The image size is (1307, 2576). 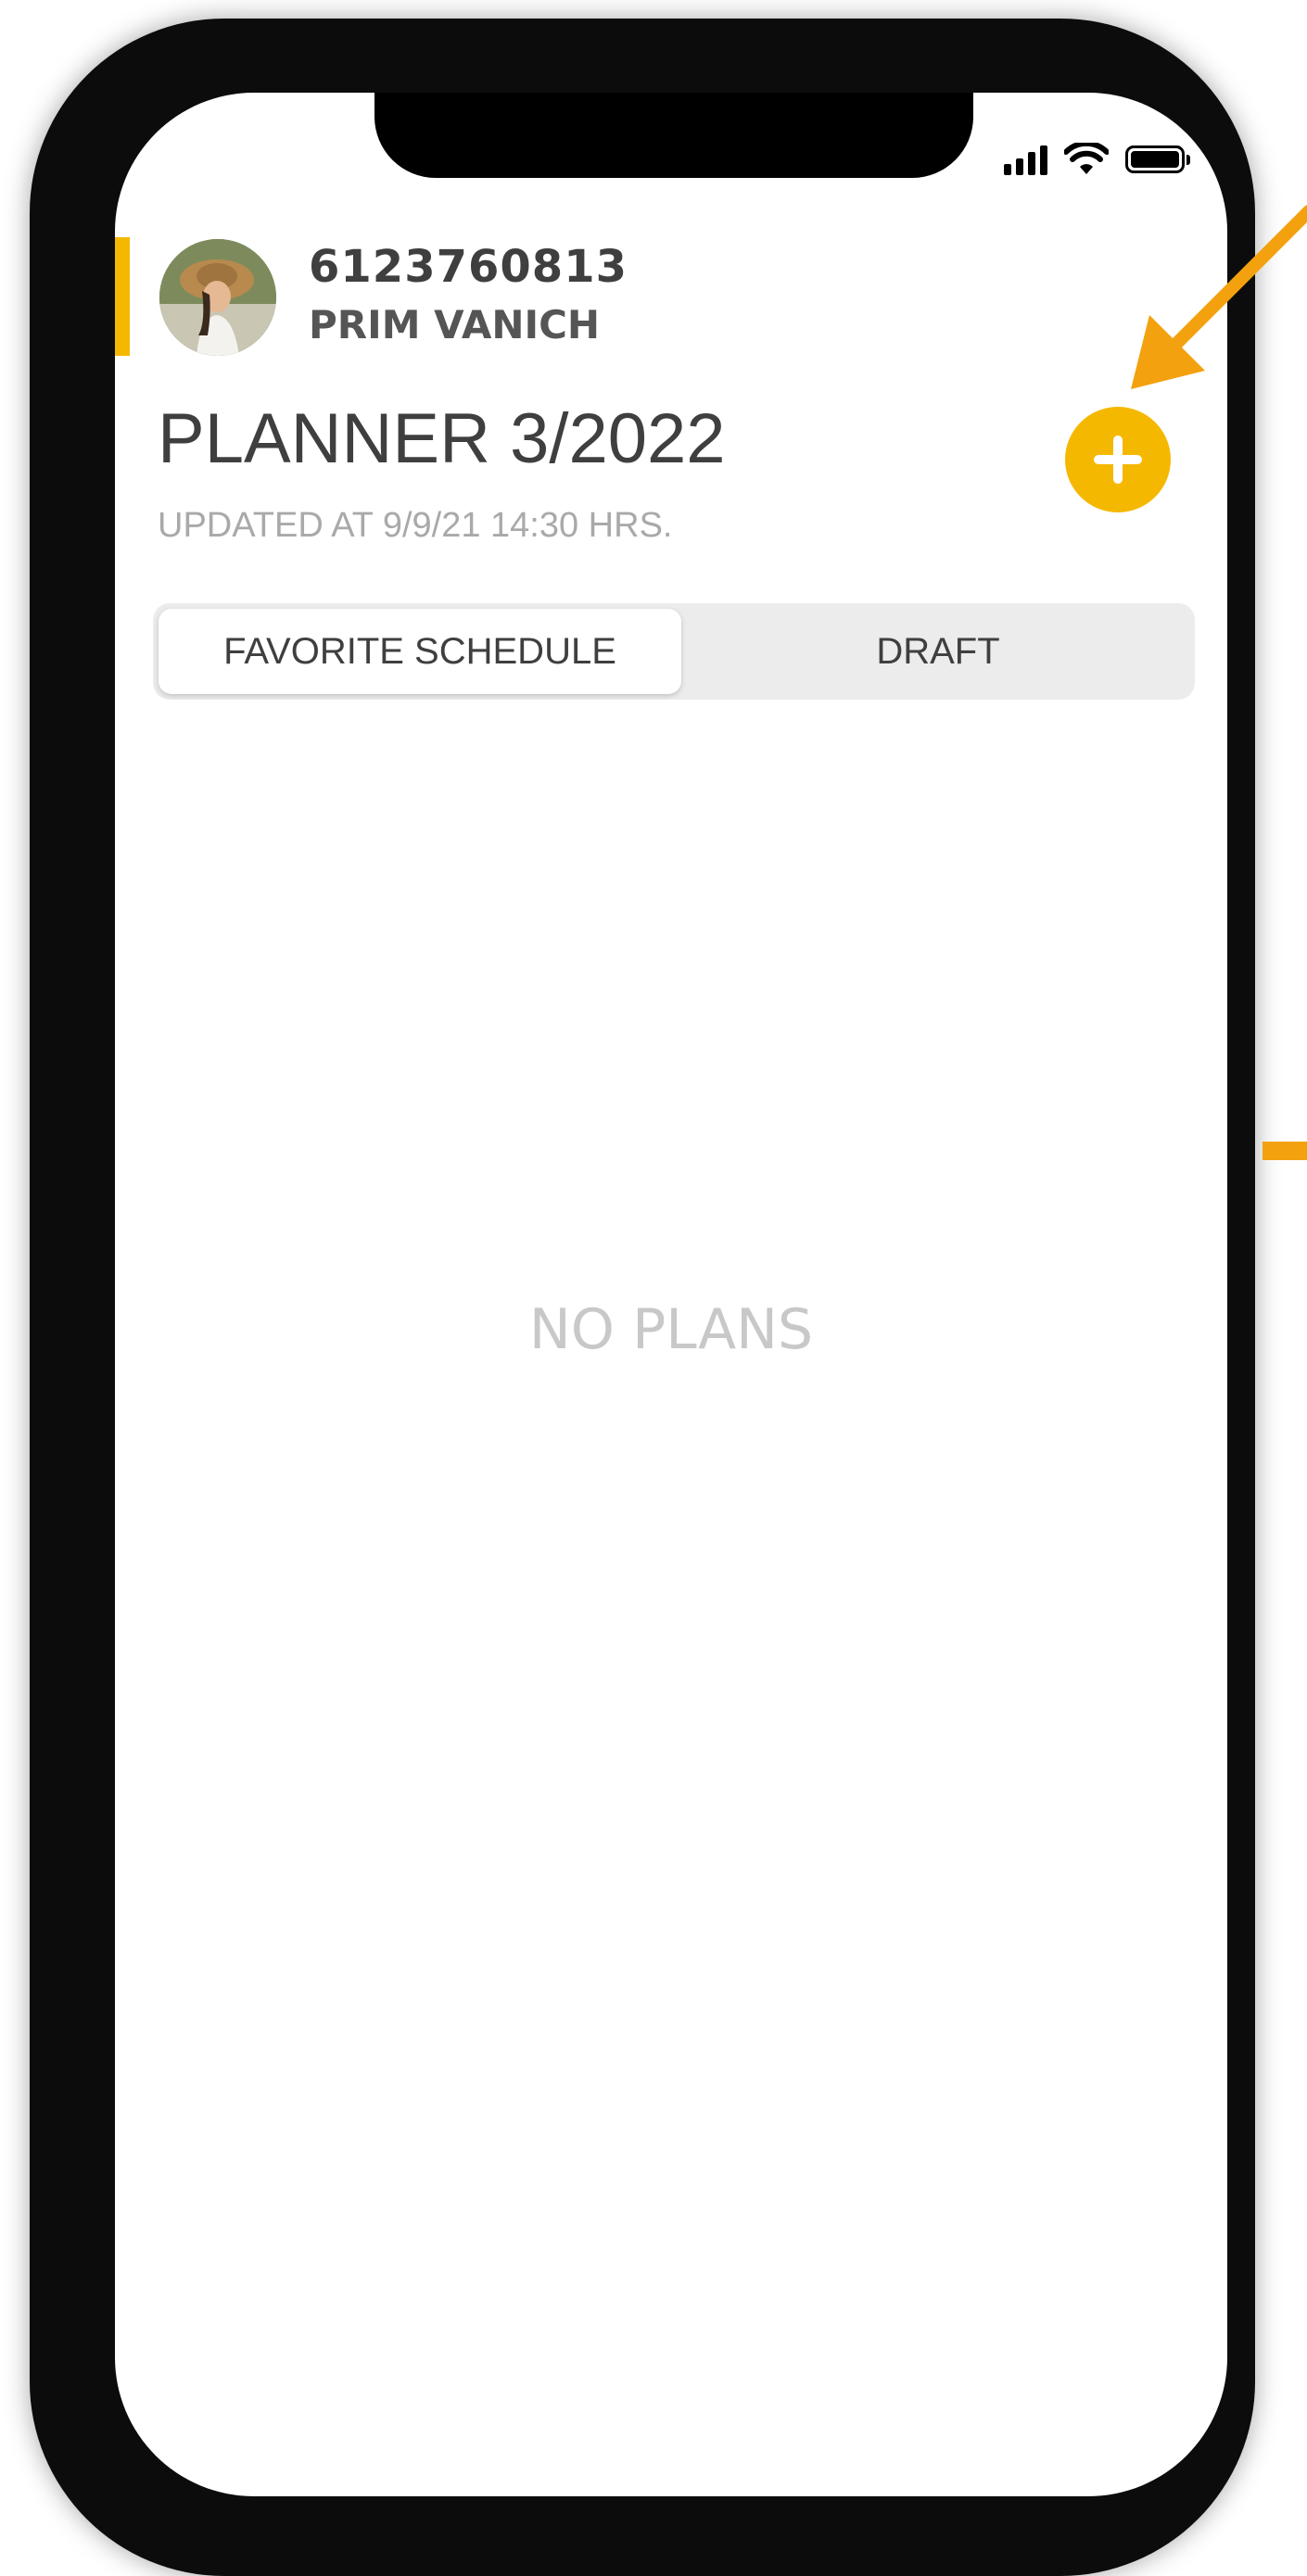 What do you see at coordinates (1285, 1151) in the screenshot?
I see `annotation-marker` at bounding box center [1285, 1151].